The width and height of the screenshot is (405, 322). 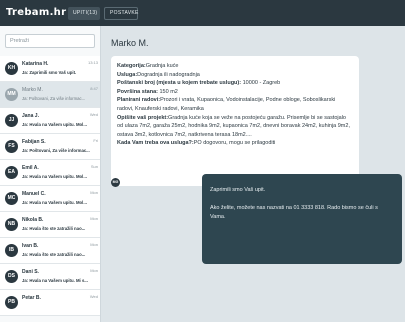 I want to click on reply-line: Zaprimili smo Vaš upit., so click(x=238, y=190).